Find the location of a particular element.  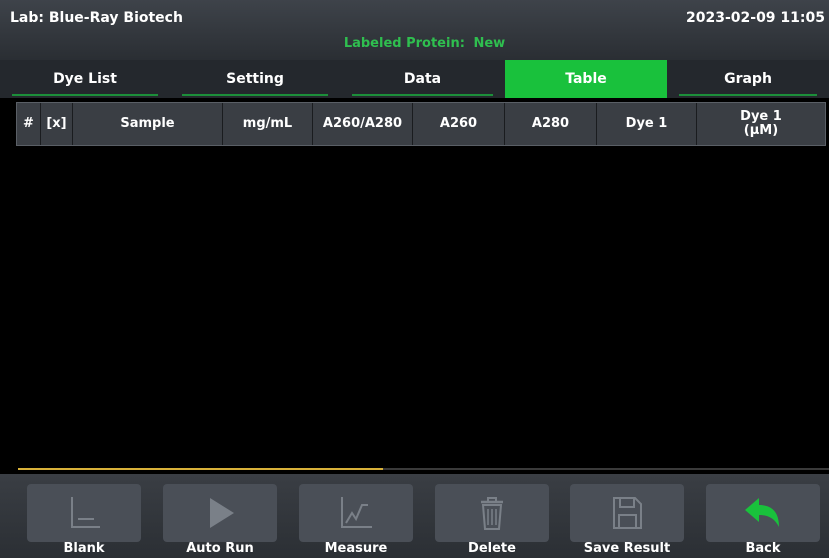

column-header-a260-a280: A260/A280 is located at coordinates (363, 124).